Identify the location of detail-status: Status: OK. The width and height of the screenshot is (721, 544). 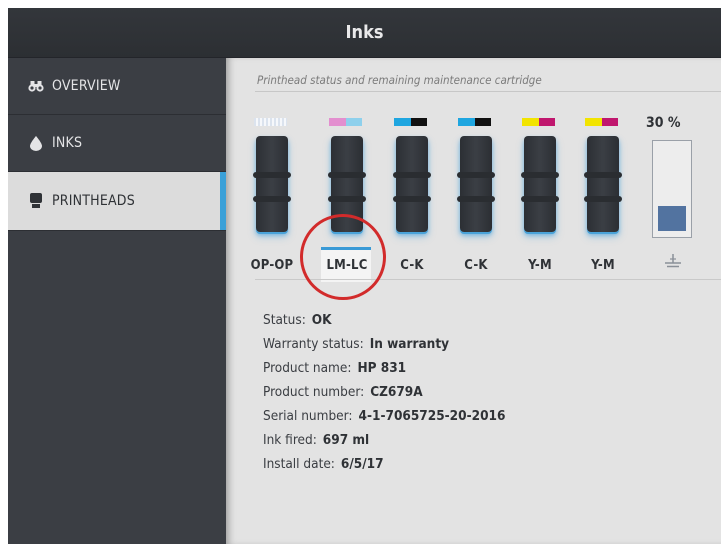
(297, 320).